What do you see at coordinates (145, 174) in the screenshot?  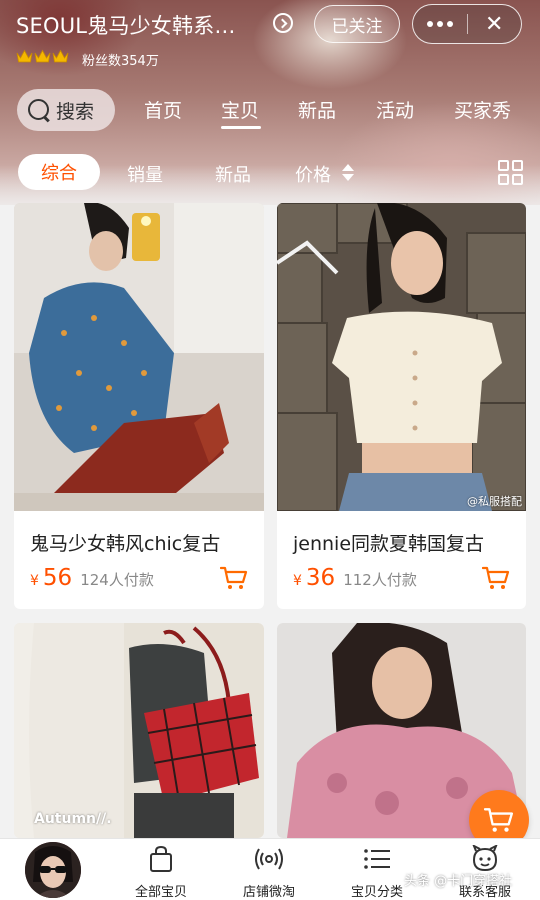 I see `sort-sales: 销量` at bounding box center [145, 174].